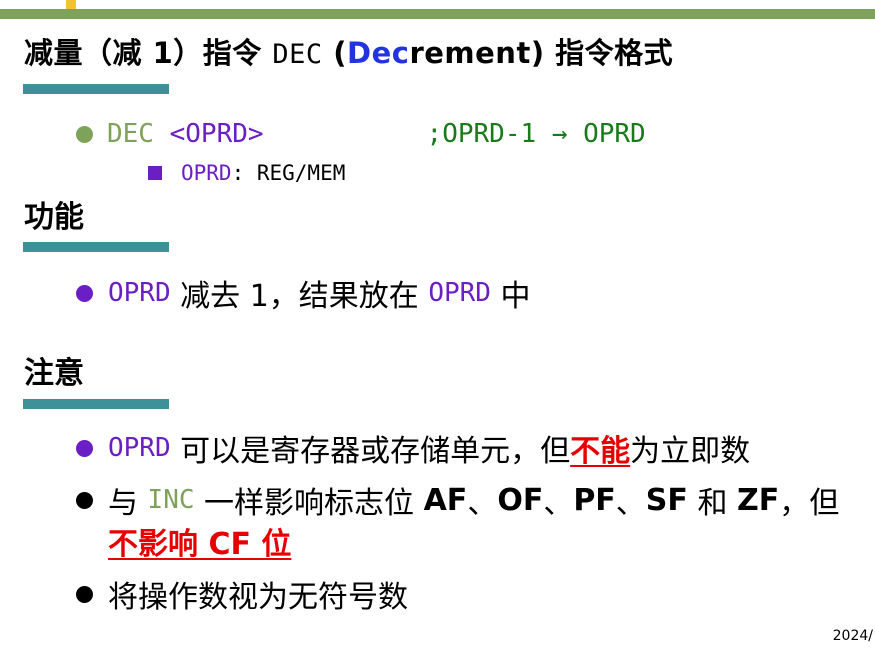 Image resolution: width=875 pixels, height=650 pixels. I want to click on top-decoration-bar, so click(437, 9).